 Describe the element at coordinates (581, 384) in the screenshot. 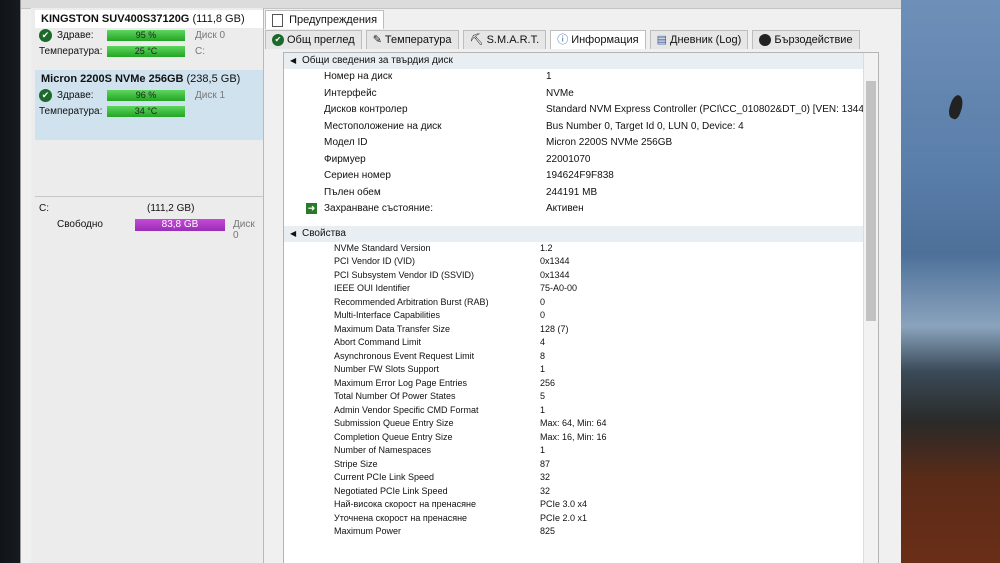

I see `info-row: Maximum Error Log Page Entries 256` at that location.